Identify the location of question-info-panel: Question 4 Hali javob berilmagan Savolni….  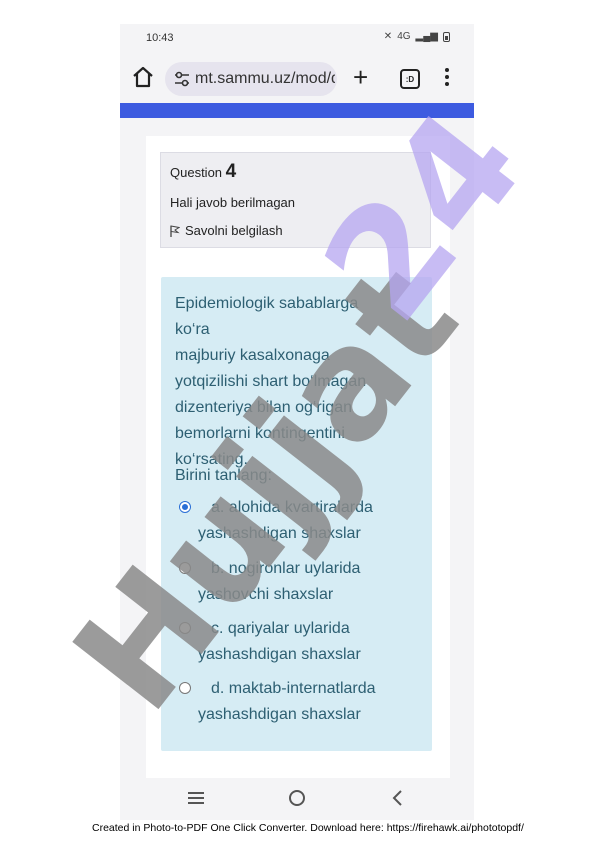
(295, 200).